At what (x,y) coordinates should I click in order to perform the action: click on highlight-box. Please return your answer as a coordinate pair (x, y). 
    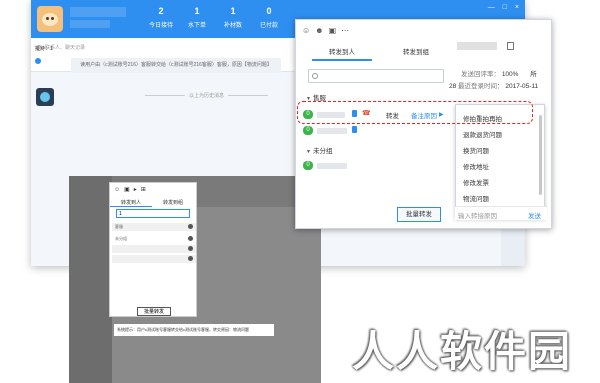
    Looking at the image, I should click on (415, 112).